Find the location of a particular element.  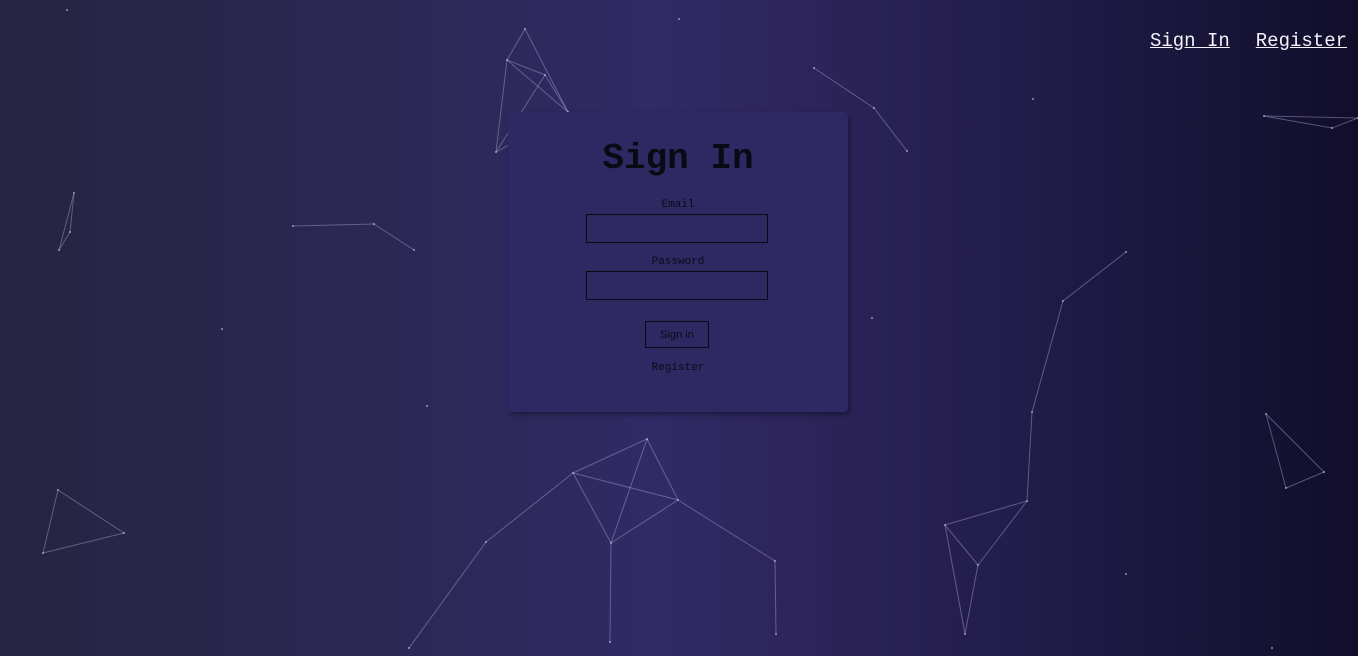

nav-register-link: Register is located at coordinates (1301, 41).